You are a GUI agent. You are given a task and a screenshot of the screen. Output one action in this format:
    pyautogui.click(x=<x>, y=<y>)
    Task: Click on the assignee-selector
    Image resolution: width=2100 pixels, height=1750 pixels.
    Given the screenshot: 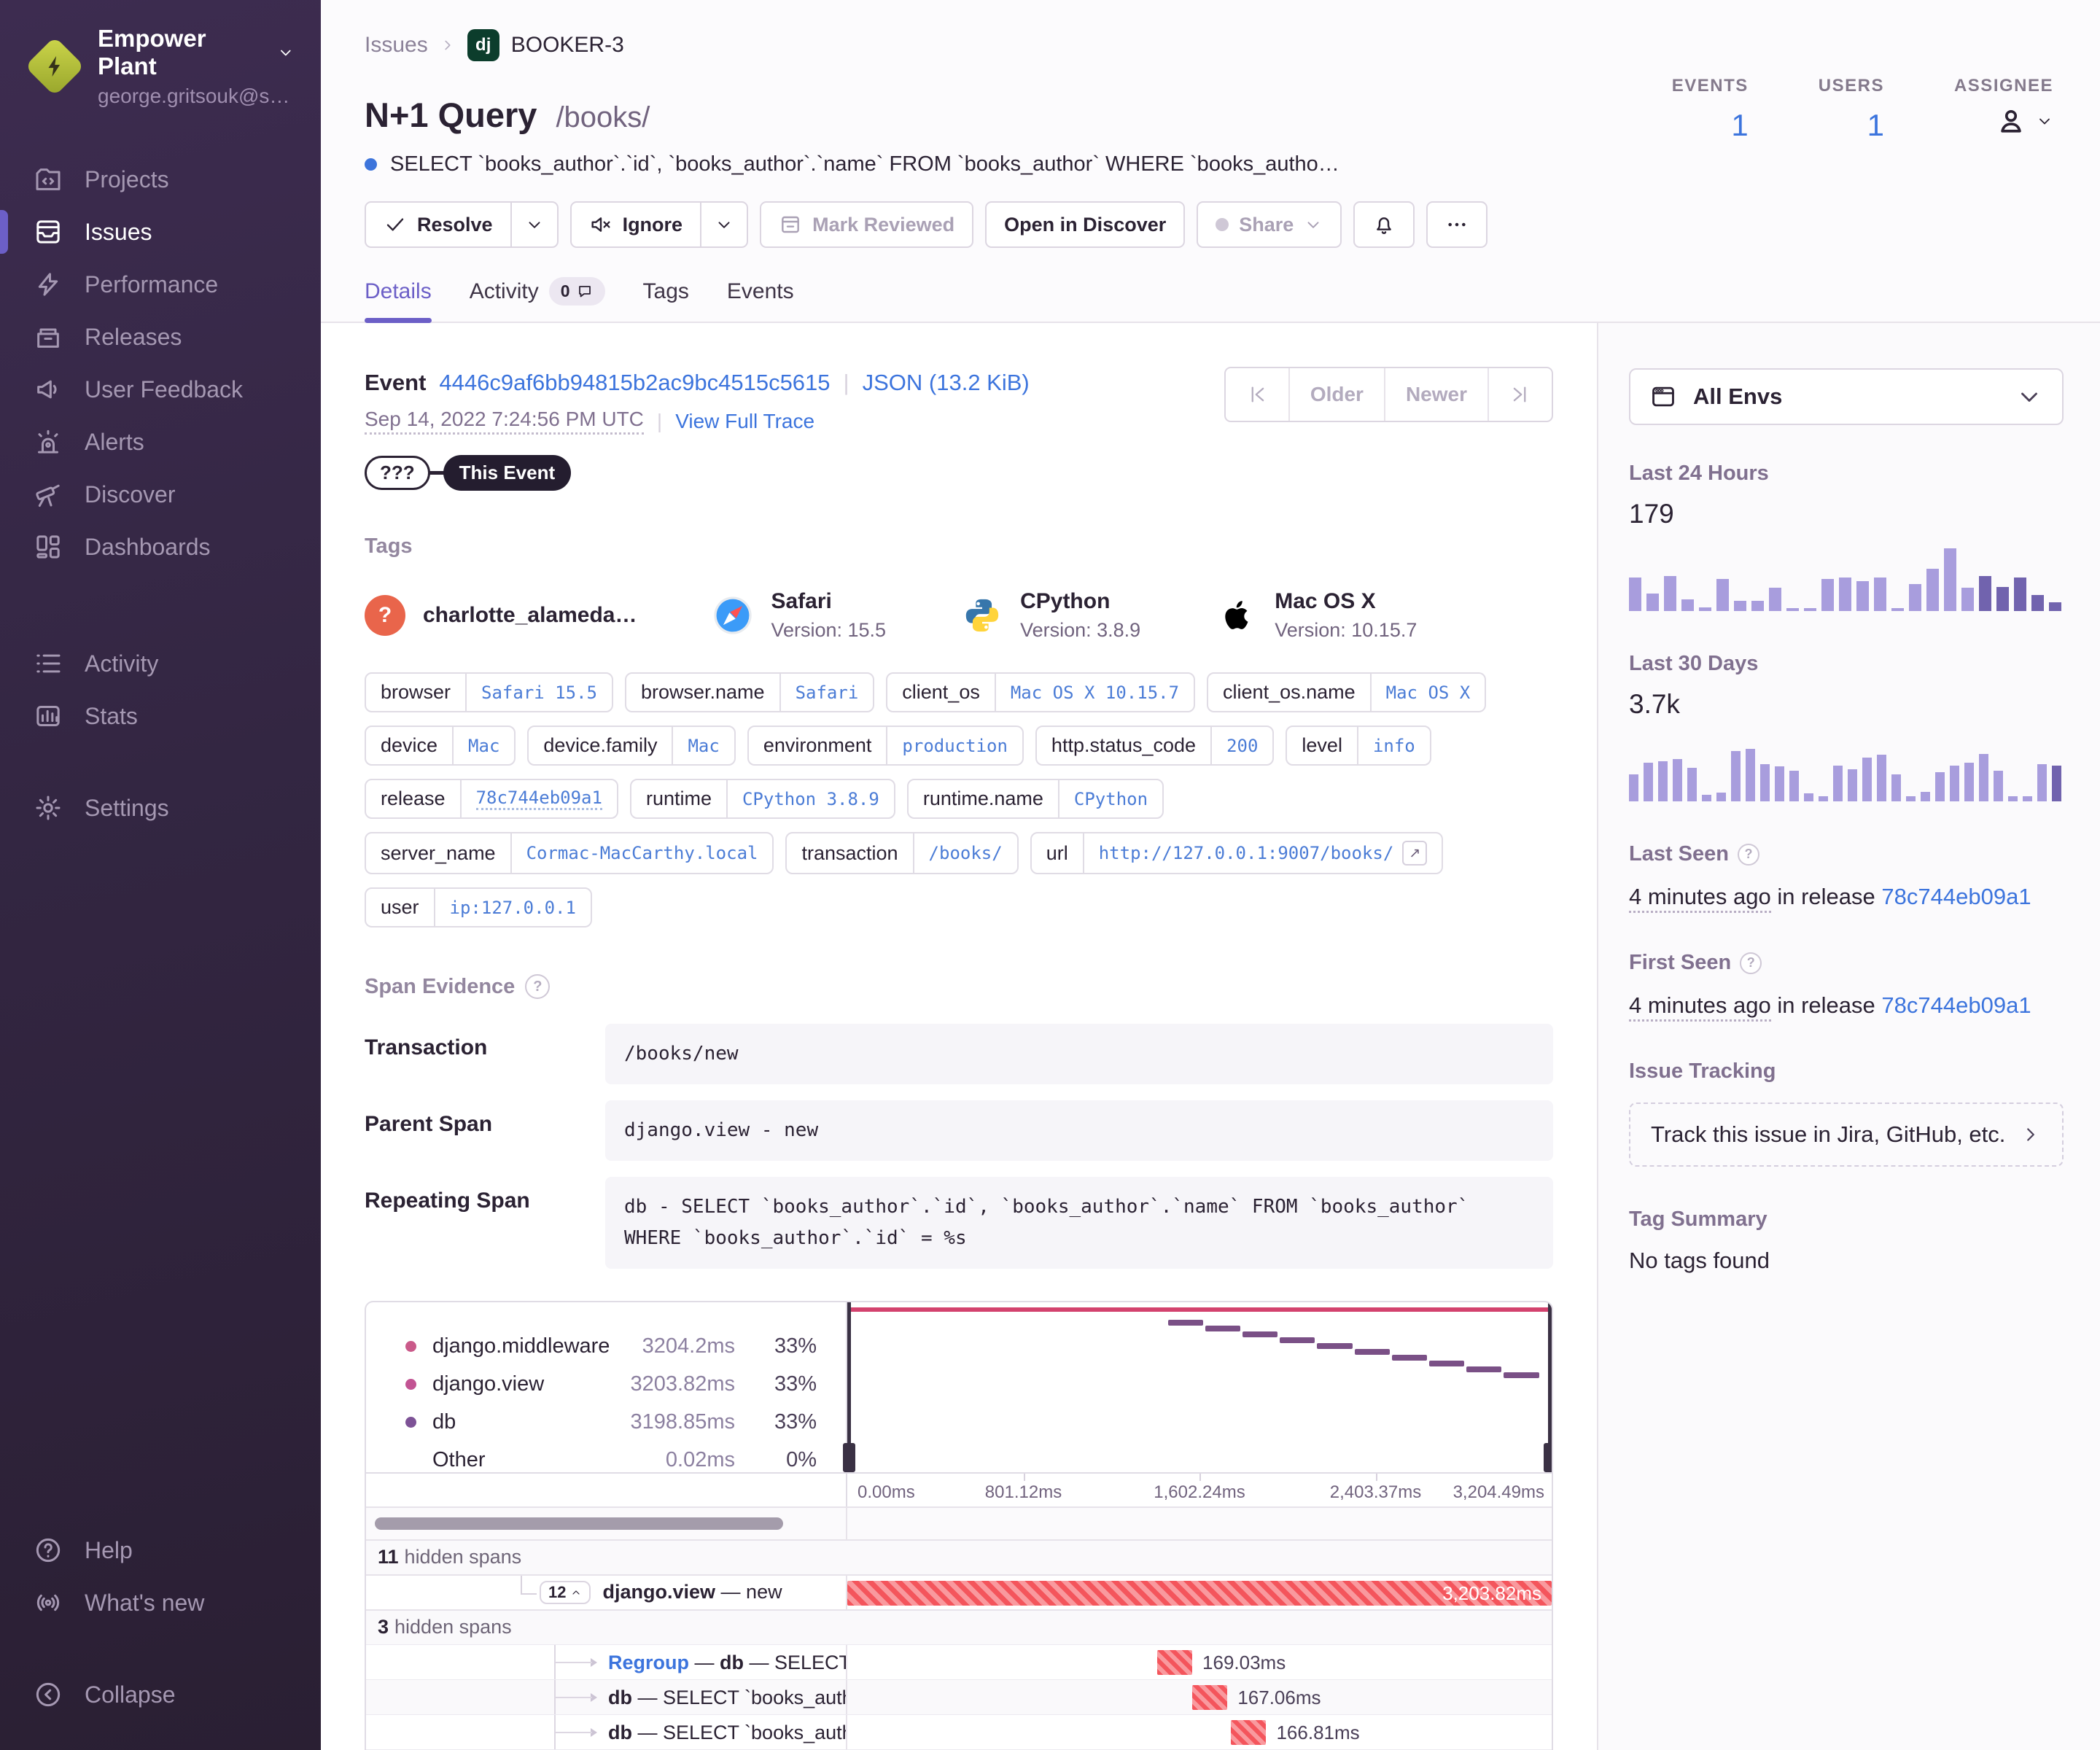 What is the action you would take?
    pyautogui.click(x=2003, y=121)
    